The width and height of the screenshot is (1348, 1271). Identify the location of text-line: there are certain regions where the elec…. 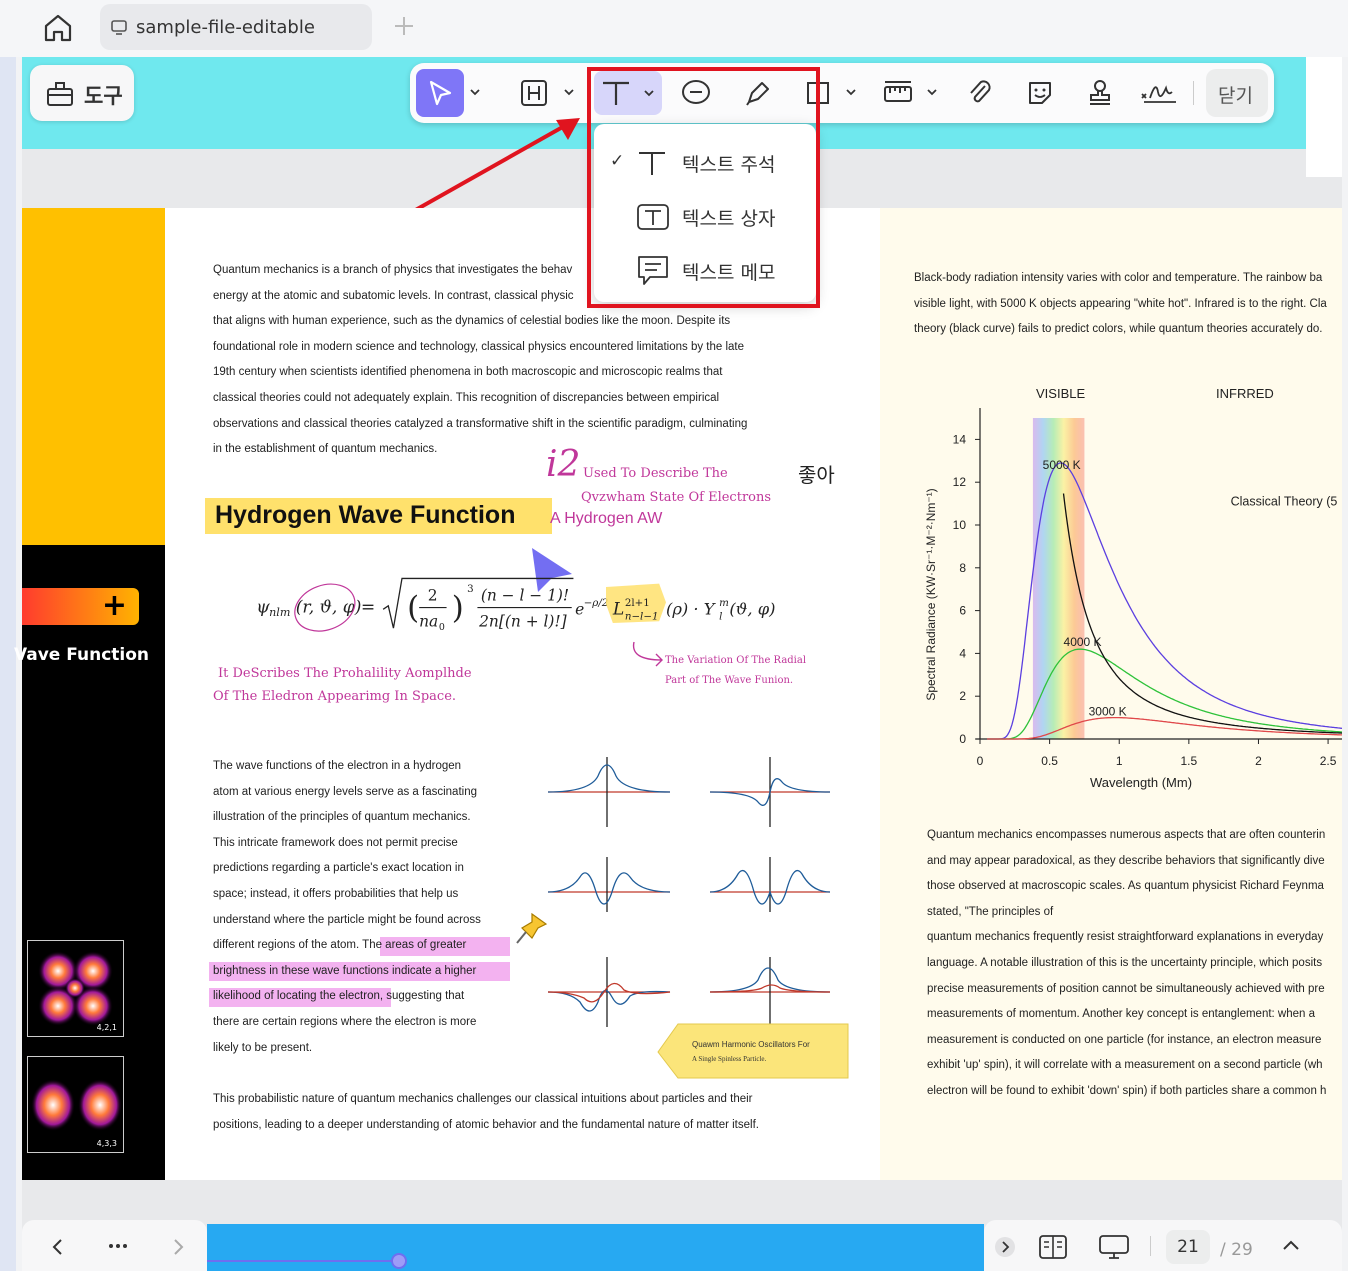
(345, 1021).